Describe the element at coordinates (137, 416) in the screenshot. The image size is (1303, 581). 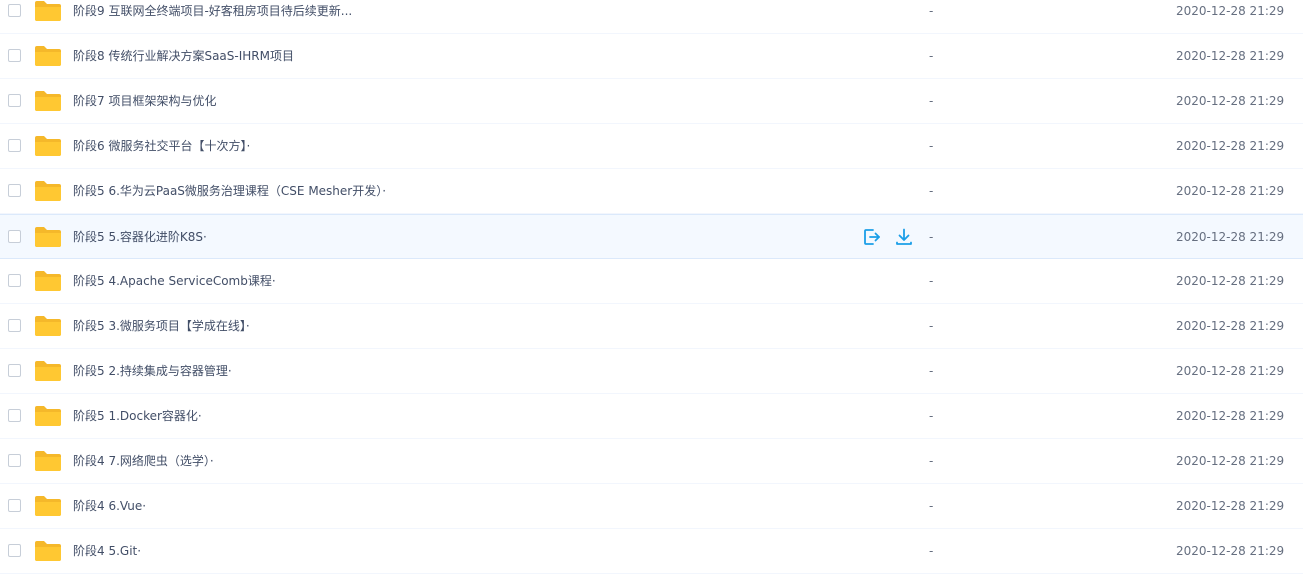
I see `file-name: 阶段5 1.Docker容器化·` at that location.